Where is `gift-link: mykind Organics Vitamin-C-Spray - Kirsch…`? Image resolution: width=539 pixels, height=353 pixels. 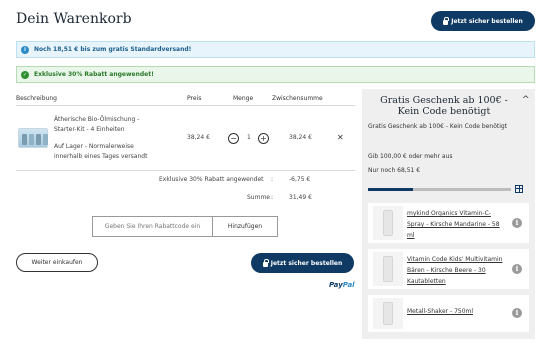
gift-link: mykind Organics Vitamin-C-Spray - Kirsch… is located at coordinates (457, 224).